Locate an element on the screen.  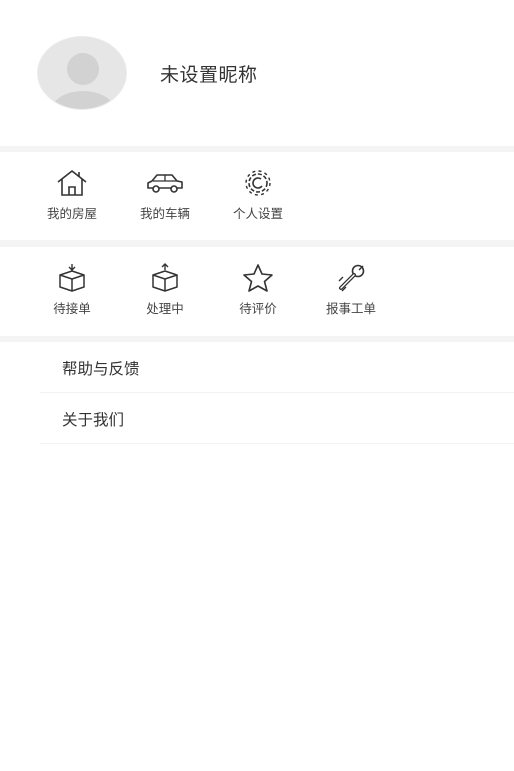
avatar is located at coordinates (82, 73).